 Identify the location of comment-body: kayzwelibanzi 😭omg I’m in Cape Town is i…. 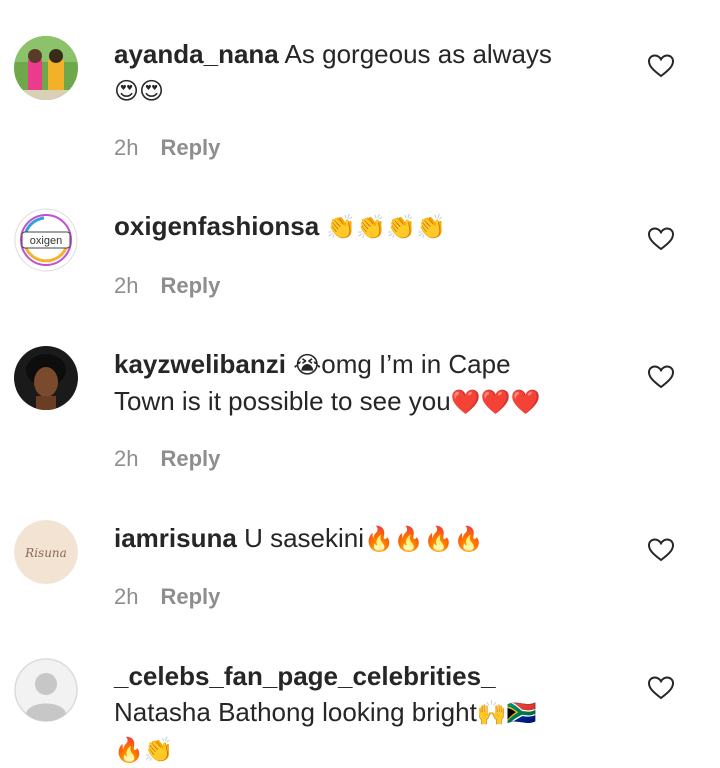
(364, 383).